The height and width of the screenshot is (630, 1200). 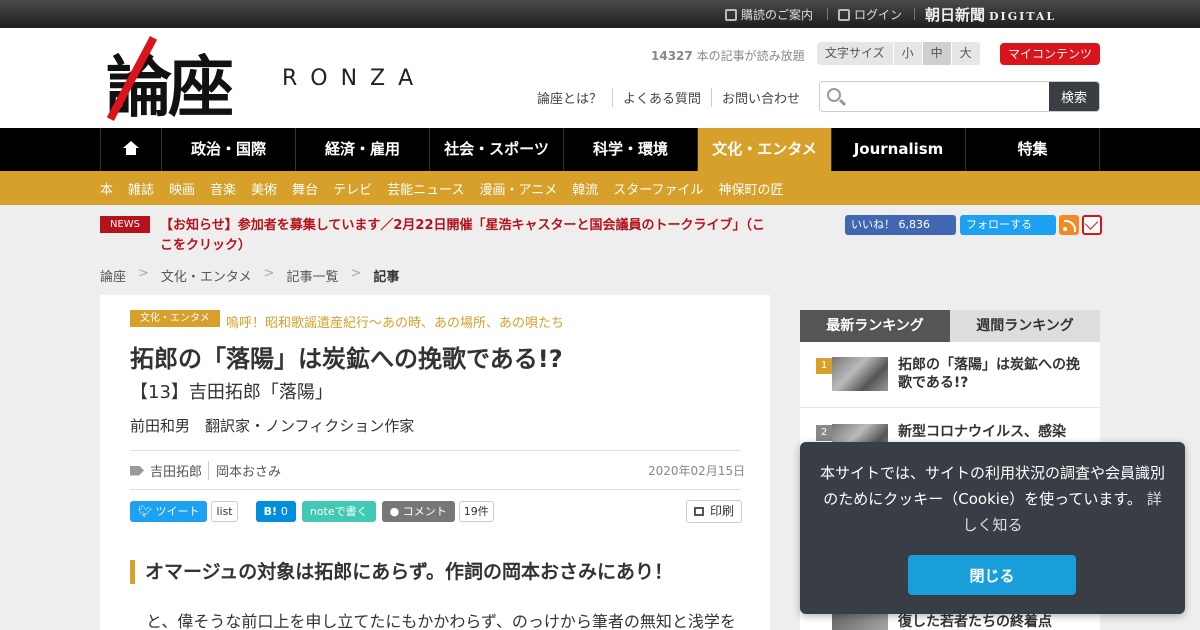 I want to click on tab-latest-ranking: 最新ランキング, so click(x=875, y=326).